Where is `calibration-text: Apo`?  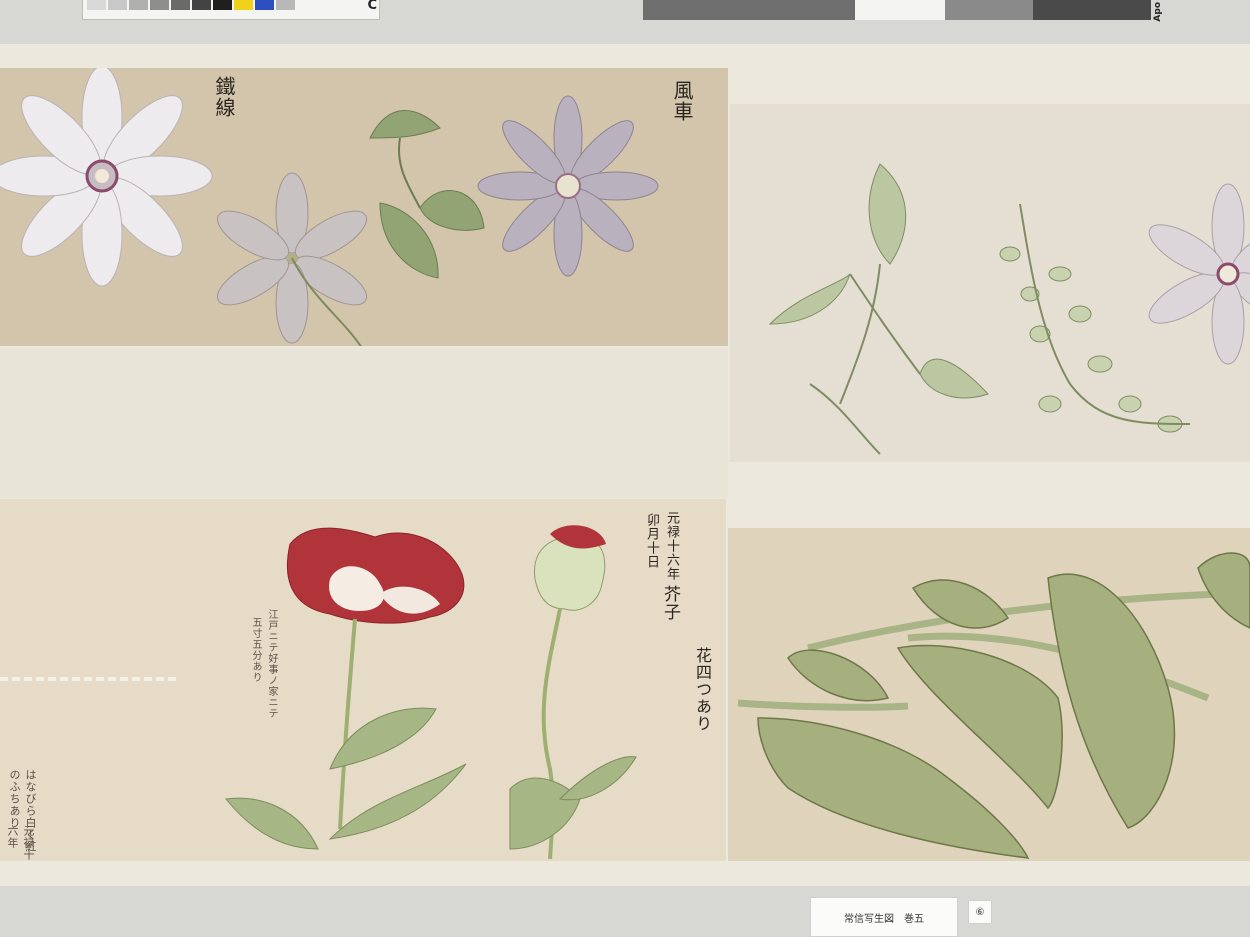
calibration-text: Apo is located at coordinates (1158, 12).